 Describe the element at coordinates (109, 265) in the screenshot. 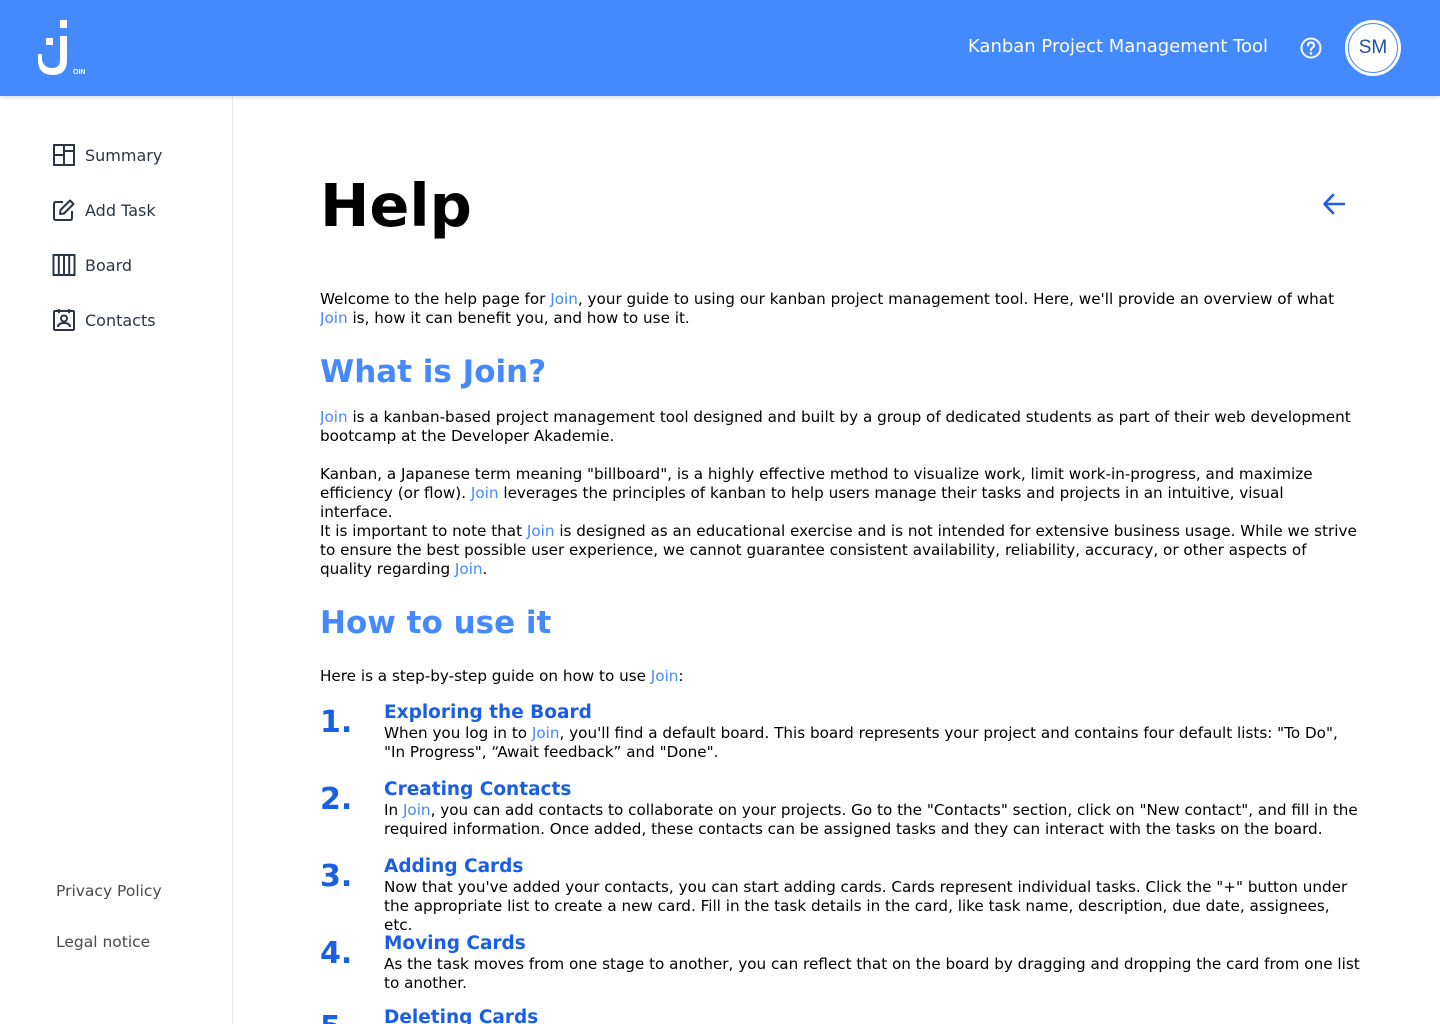

I see `sidebar-item-label: Board` at that location.